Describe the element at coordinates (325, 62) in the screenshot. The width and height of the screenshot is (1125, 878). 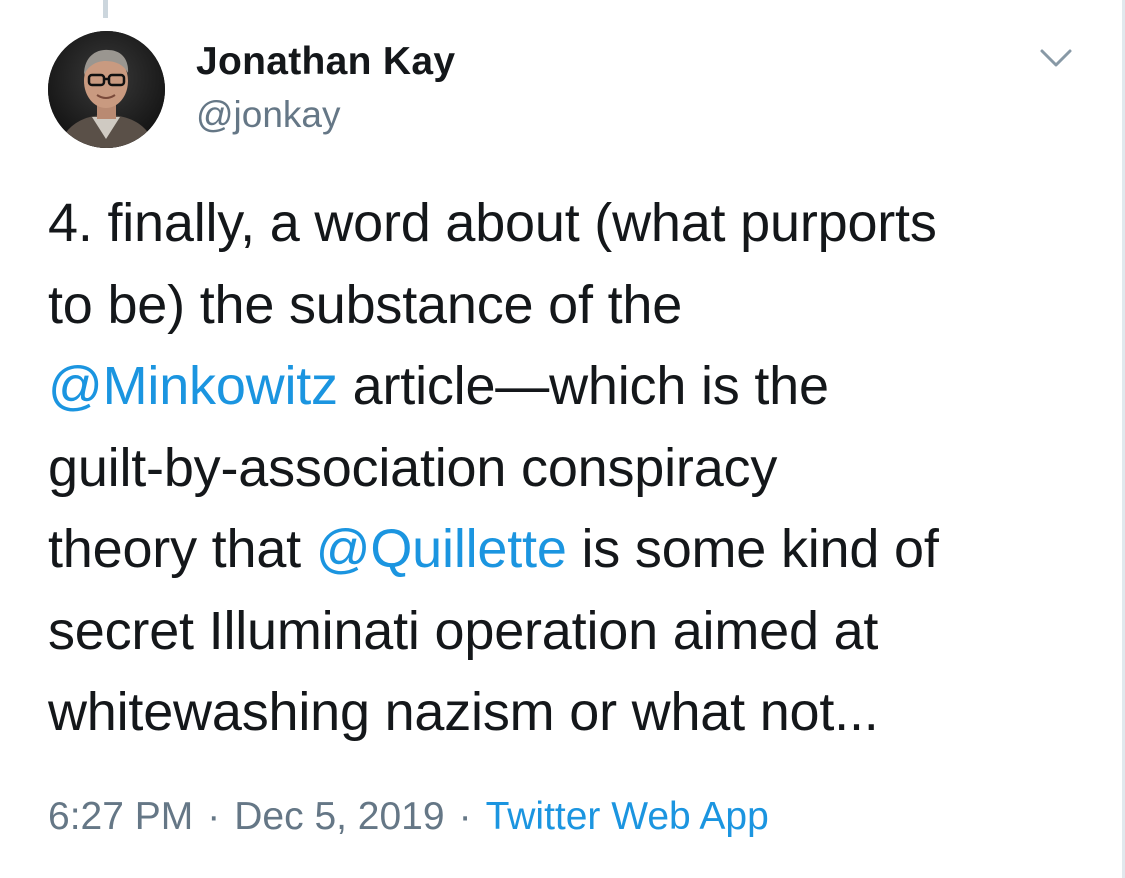
I see `author-name: Jonathan Kay` at that location.